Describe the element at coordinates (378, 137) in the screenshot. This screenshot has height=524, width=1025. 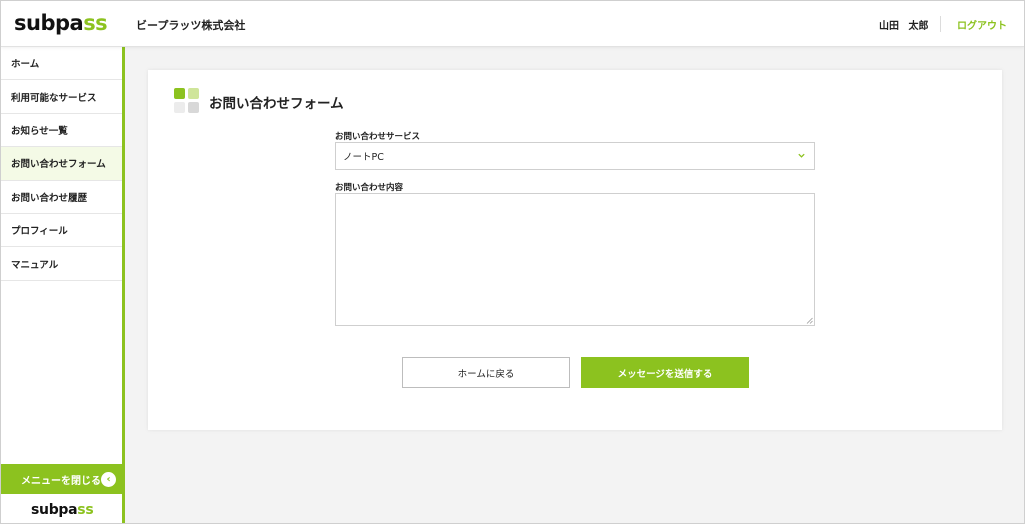
I see `service-label: お問い合わせサービス` at that location.